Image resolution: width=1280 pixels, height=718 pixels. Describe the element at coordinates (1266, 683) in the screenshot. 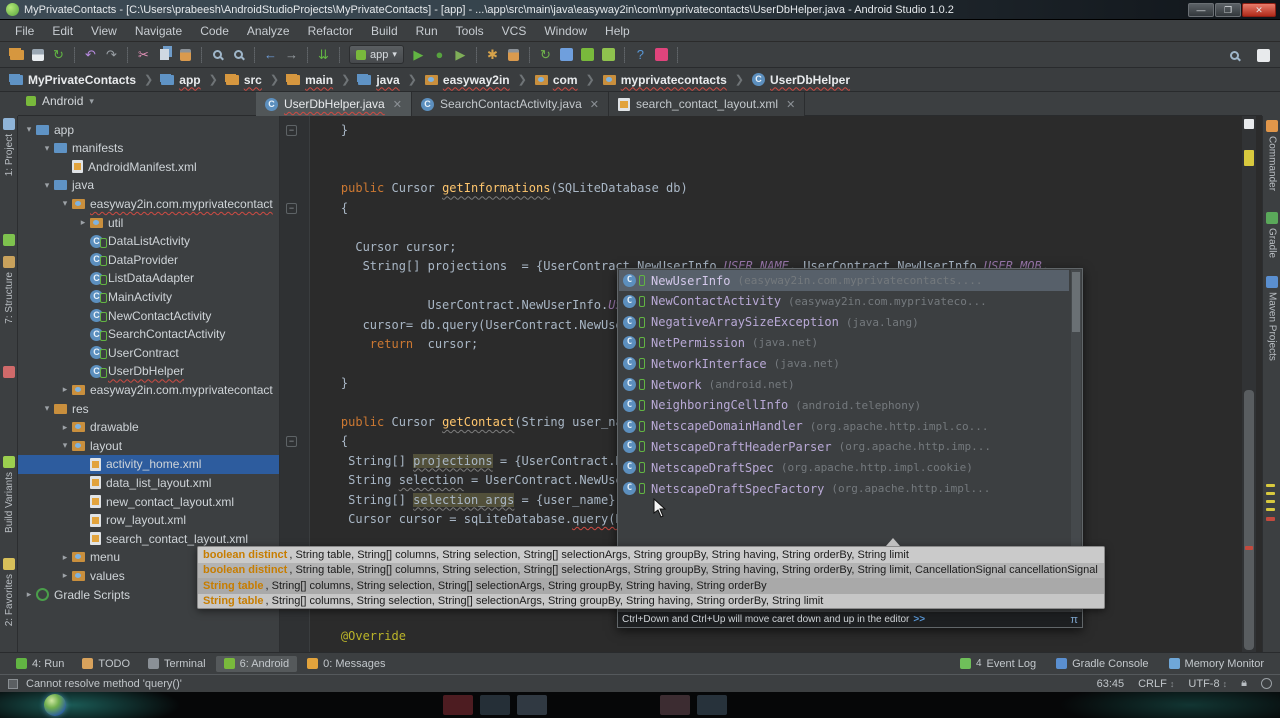

I see `hector-icon` at that location.